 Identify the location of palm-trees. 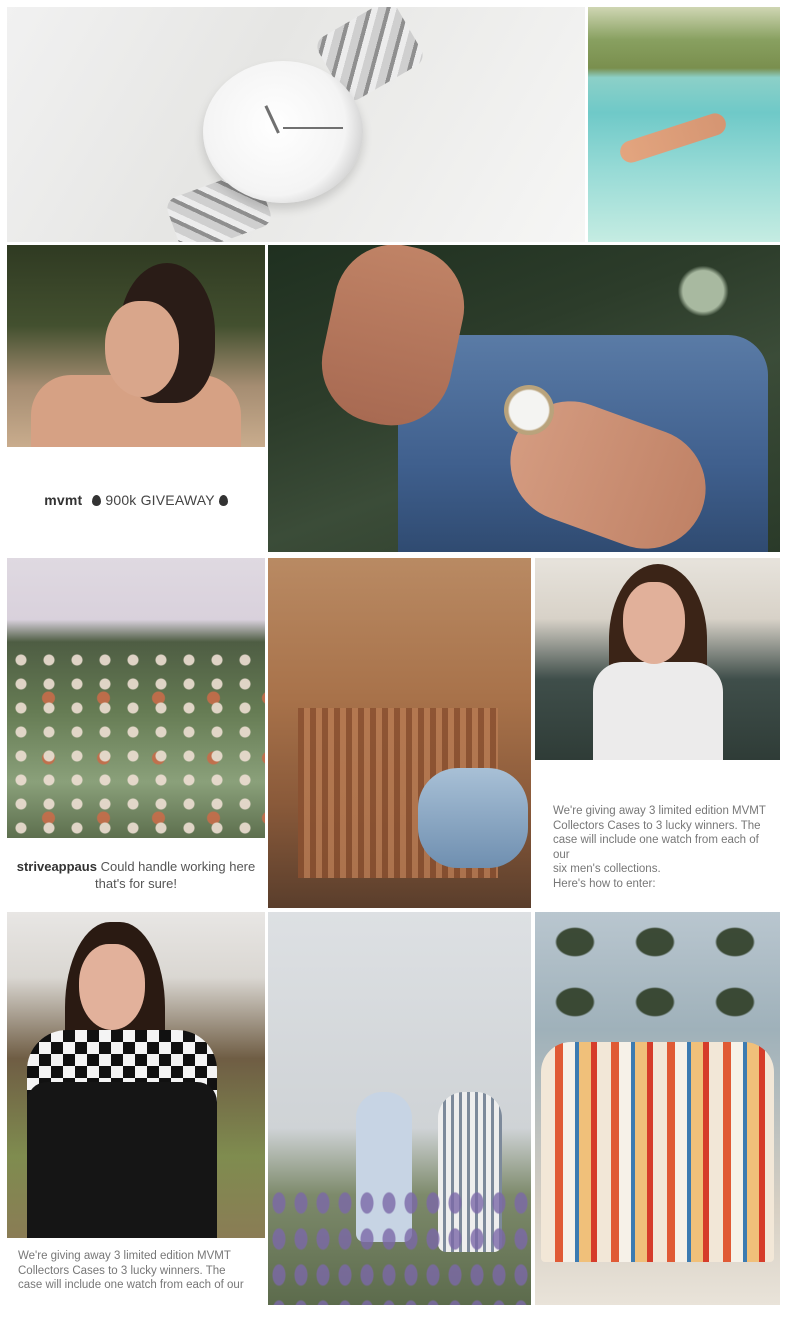
(657, 987).